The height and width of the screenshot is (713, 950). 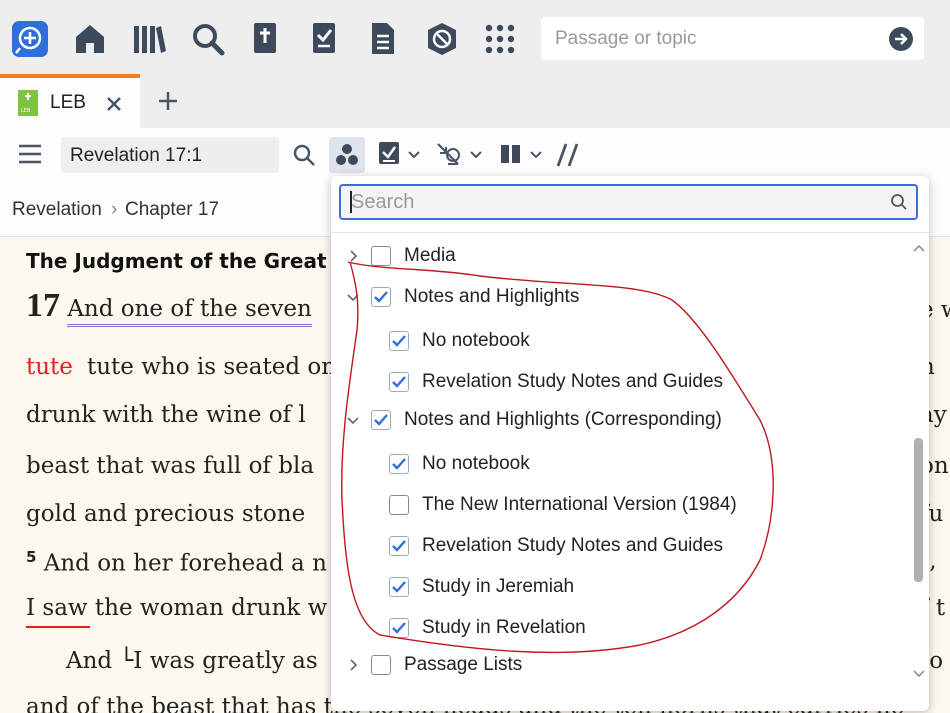 I want to click on leb-book-icon: LEB, so click(x=28, y=105).